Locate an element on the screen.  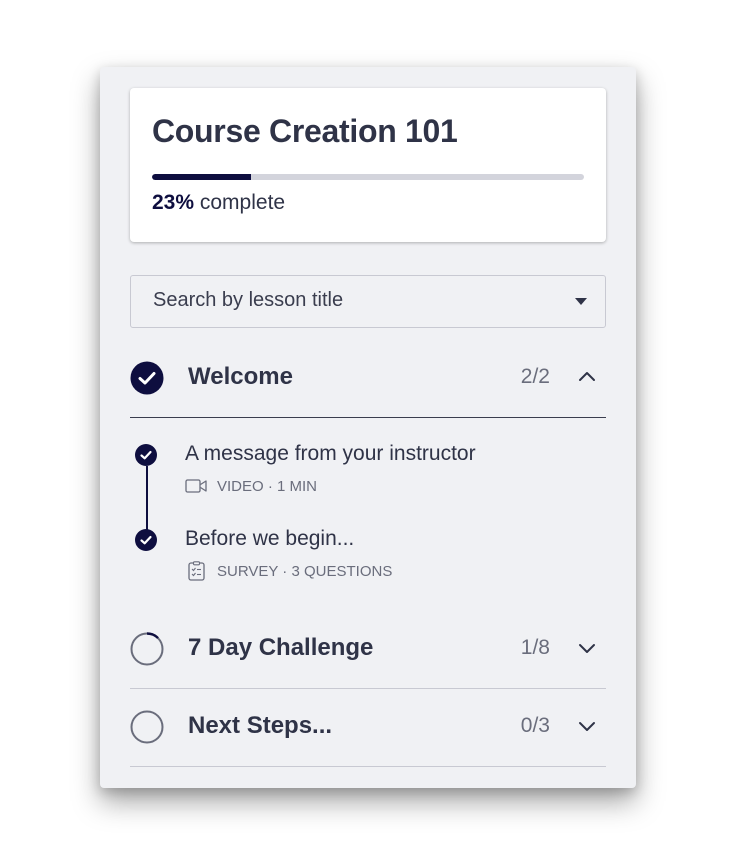
section-header-welcome: Welcome 2/2 is located at coordinates (368, 378).